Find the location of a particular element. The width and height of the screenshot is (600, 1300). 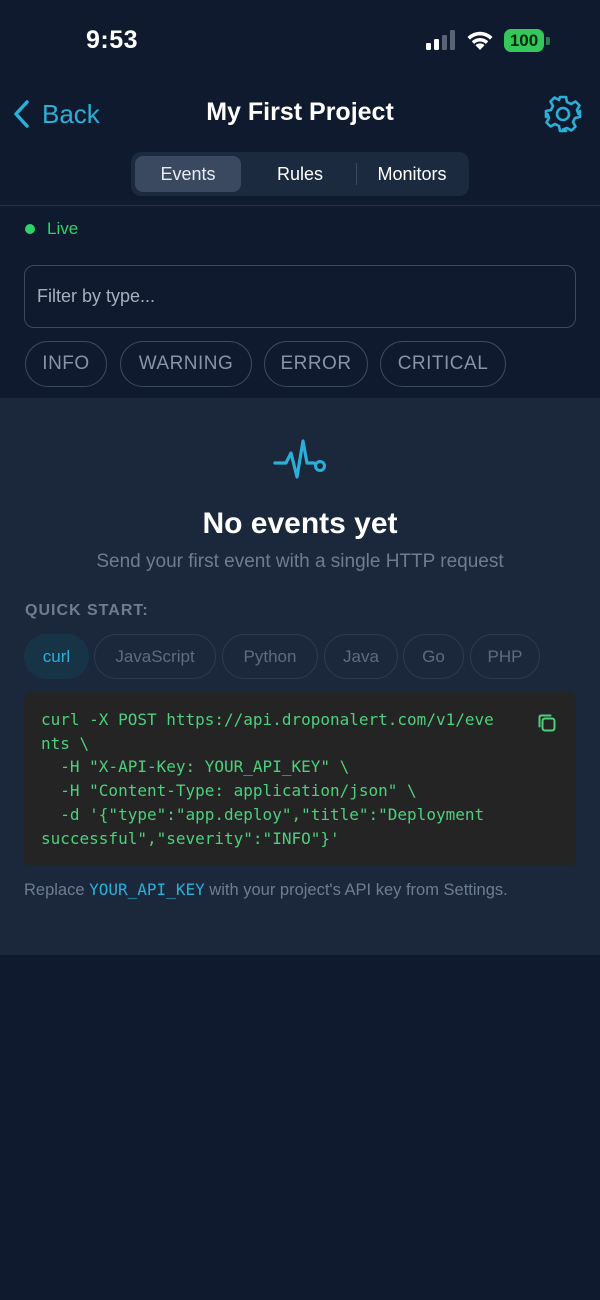

tab-events: Events is located at coordinates (188, 174).